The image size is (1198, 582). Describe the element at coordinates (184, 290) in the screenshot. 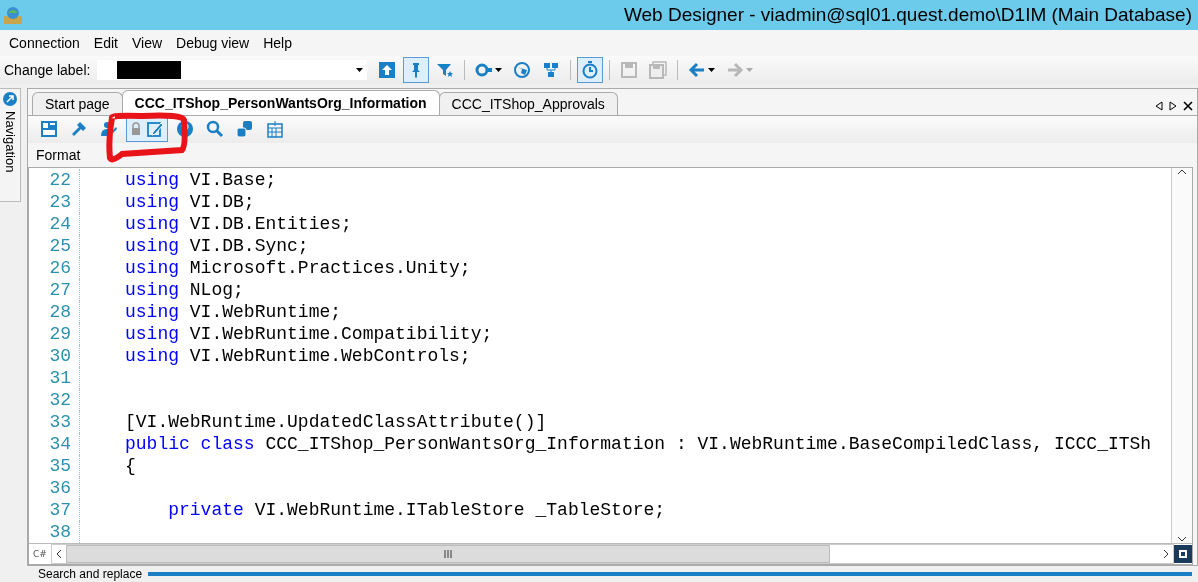

I see `code-line: using NLog;` at that location.